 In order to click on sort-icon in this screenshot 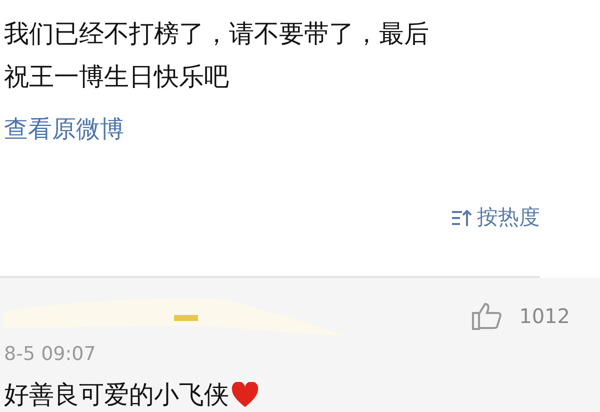, I will do `click(462, 218)`.